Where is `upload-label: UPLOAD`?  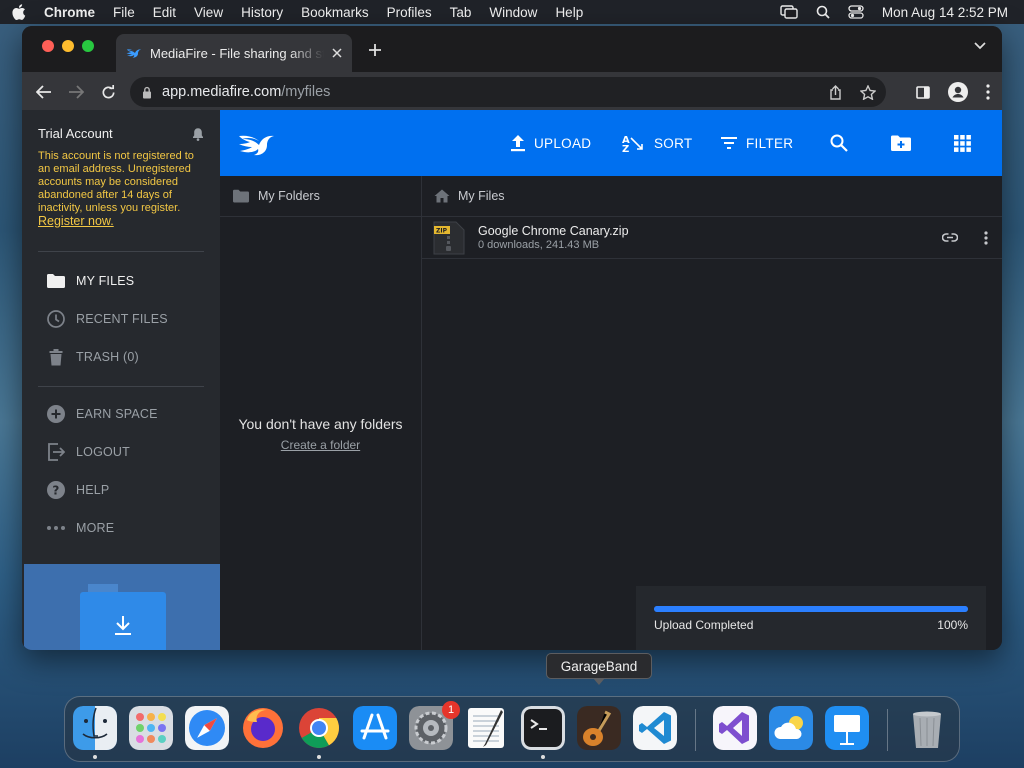 upload-label: UPLOAD is located at coordinates (563, 143).